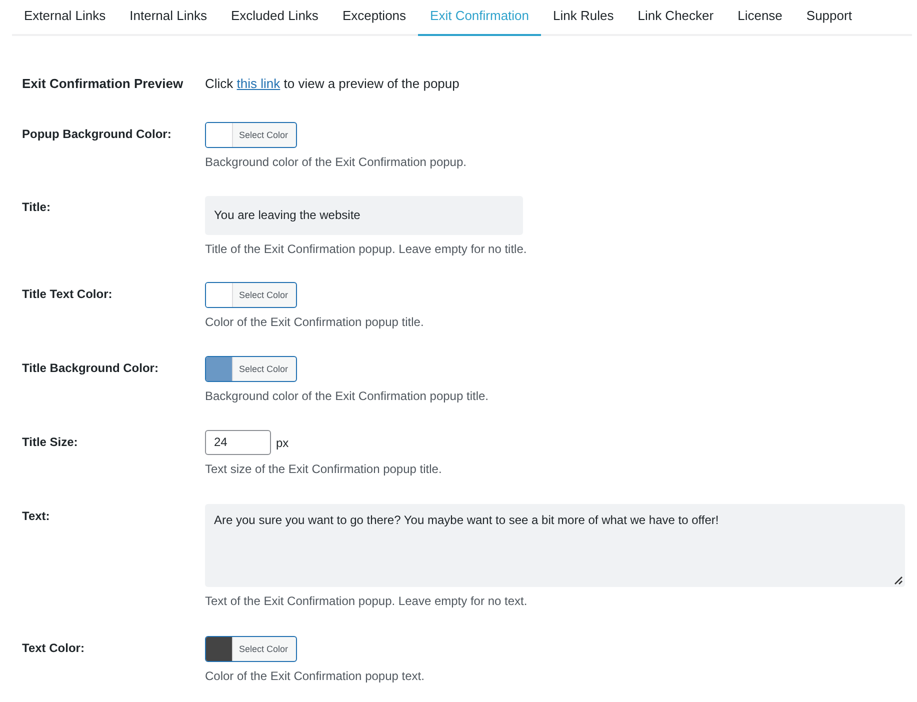 This screenshot has height=702, width=917. I want to click on help-text: Title of the Exit Confirmation popup. Leave empty for no title., so click(366, 249).